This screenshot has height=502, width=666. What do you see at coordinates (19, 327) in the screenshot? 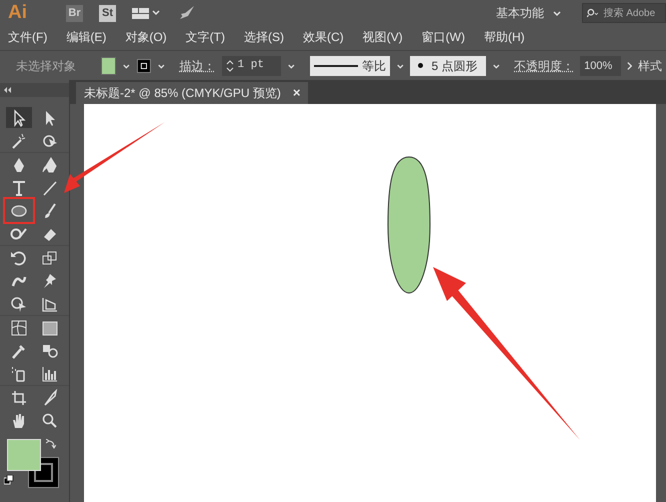
I see `mesh-icon` at bounding box center [19, 327].